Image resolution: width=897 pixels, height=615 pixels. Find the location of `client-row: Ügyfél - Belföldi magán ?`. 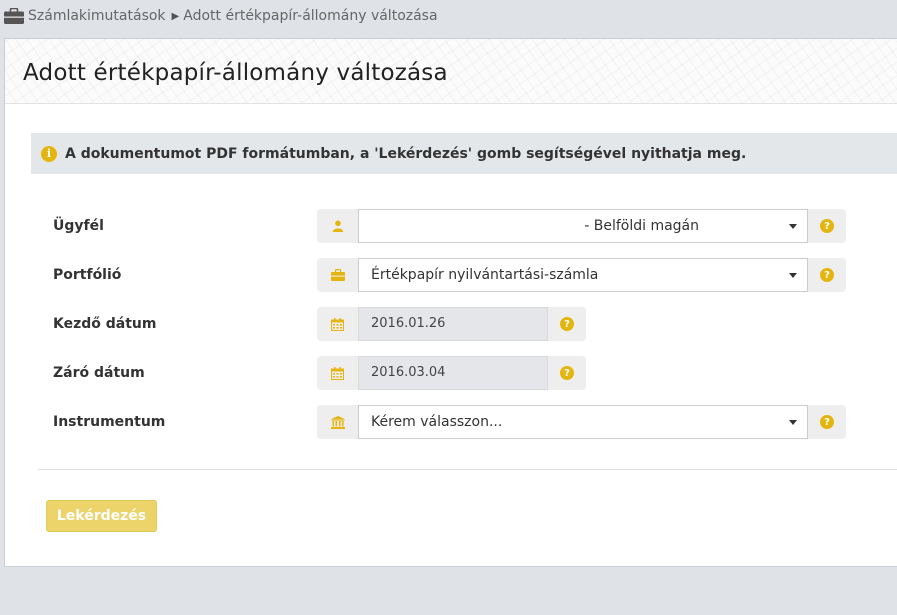

client-row: Ügyfél - Belföldi magán ? is located at coordinates (451, 226).